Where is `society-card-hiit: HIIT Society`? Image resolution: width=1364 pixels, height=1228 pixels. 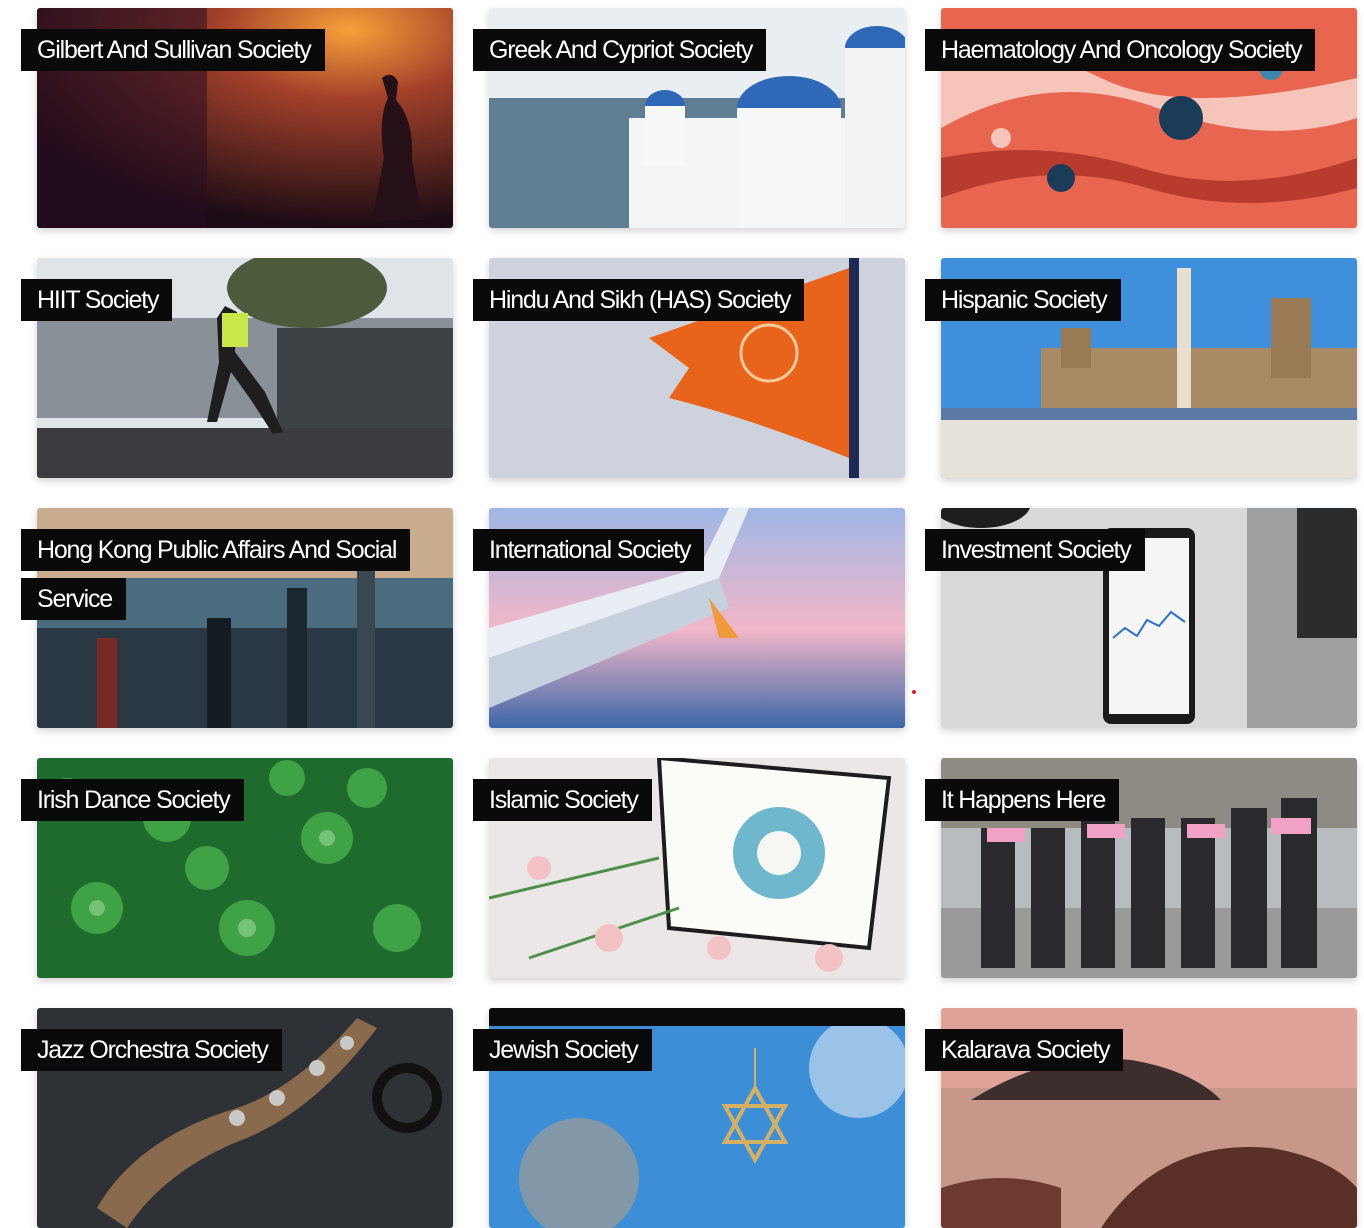
society-card-hiit: HIIT Society is located at coordinates (237, 368).